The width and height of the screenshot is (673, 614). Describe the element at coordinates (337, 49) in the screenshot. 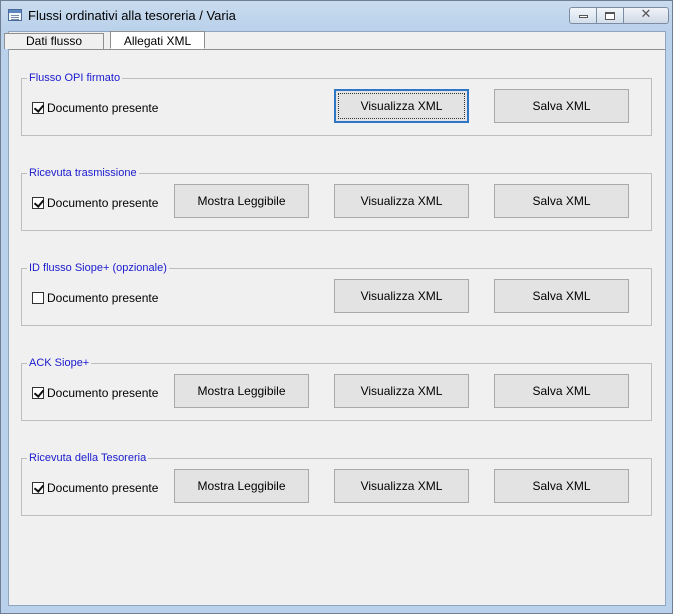

I see `tab-divider` at that location.